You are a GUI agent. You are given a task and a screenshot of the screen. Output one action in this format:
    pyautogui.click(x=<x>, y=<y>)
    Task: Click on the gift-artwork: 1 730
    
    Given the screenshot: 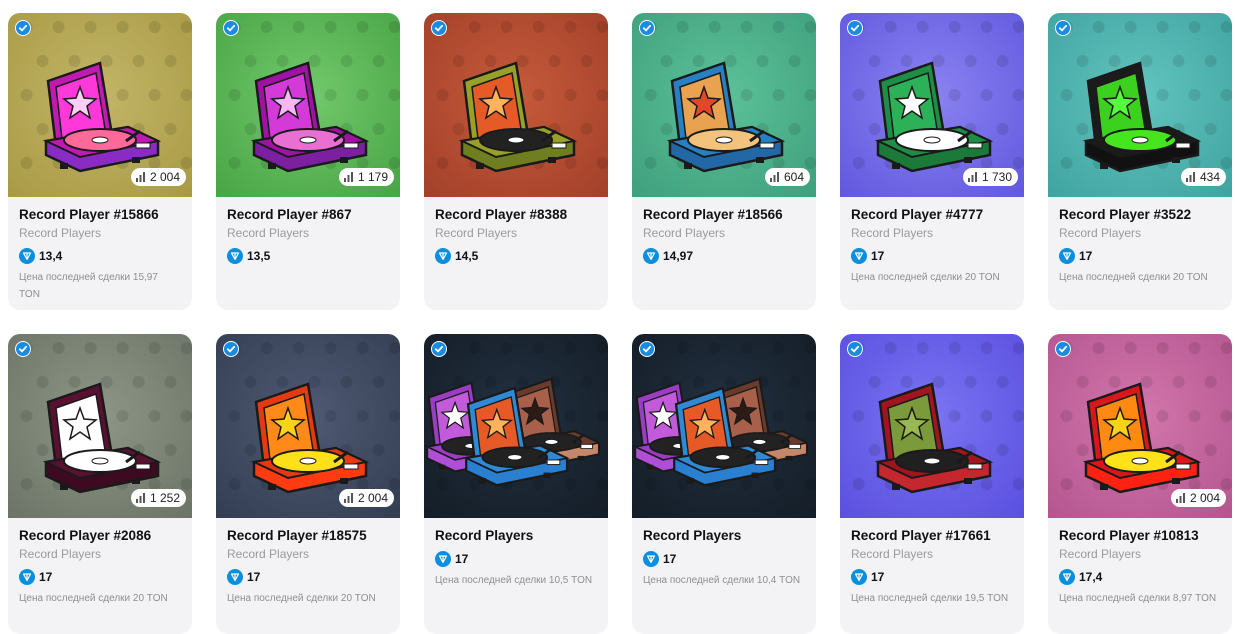 What is the action you would take?
    pyautogui.click(x=932, y=105)
    